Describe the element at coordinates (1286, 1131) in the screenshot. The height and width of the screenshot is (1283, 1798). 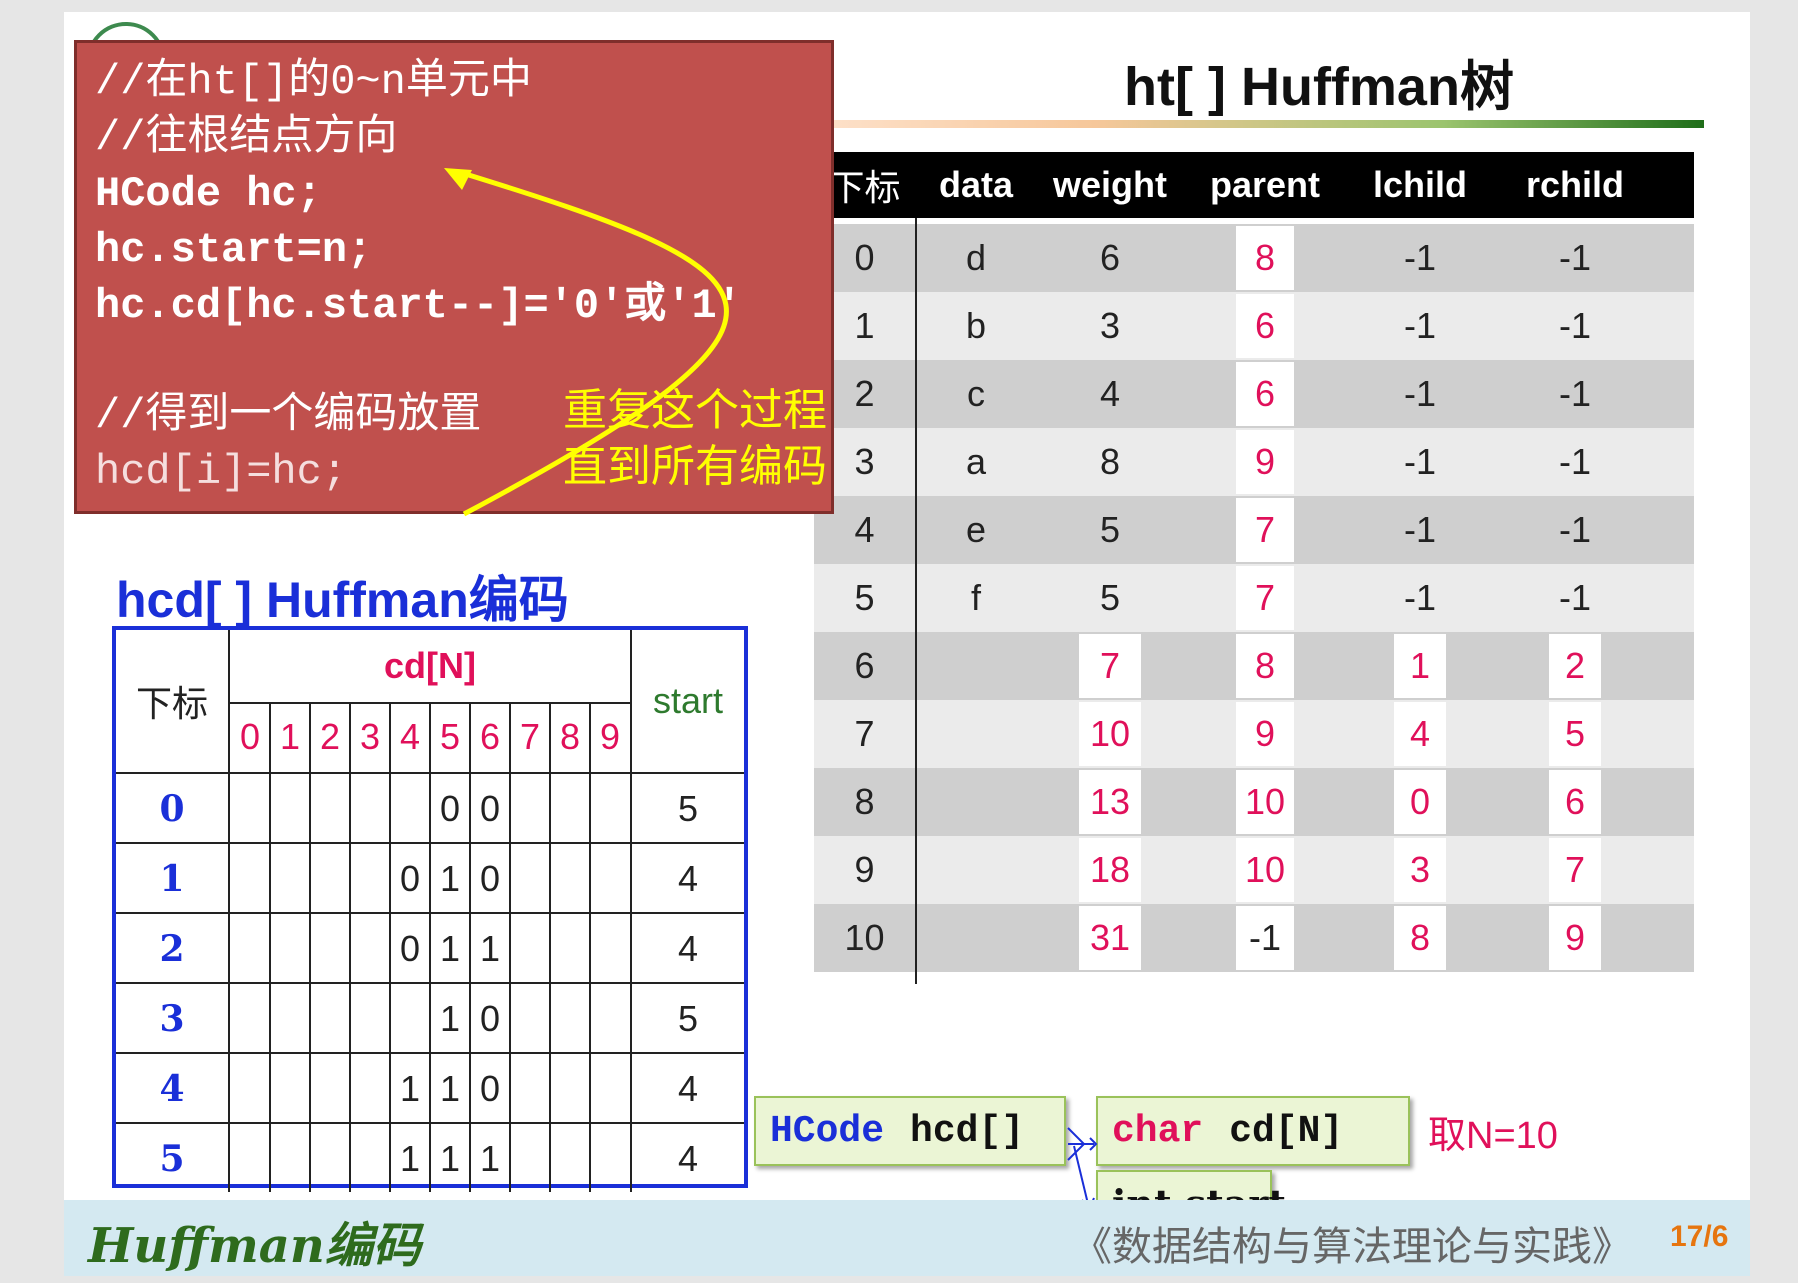
I see `char-var: cd[N]` at that location.